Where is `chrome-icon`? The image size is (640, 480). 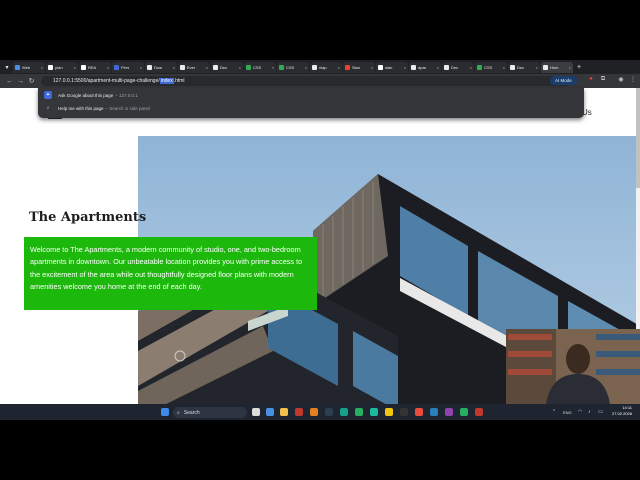 chrome-icon is located at coordinates (389, 412).